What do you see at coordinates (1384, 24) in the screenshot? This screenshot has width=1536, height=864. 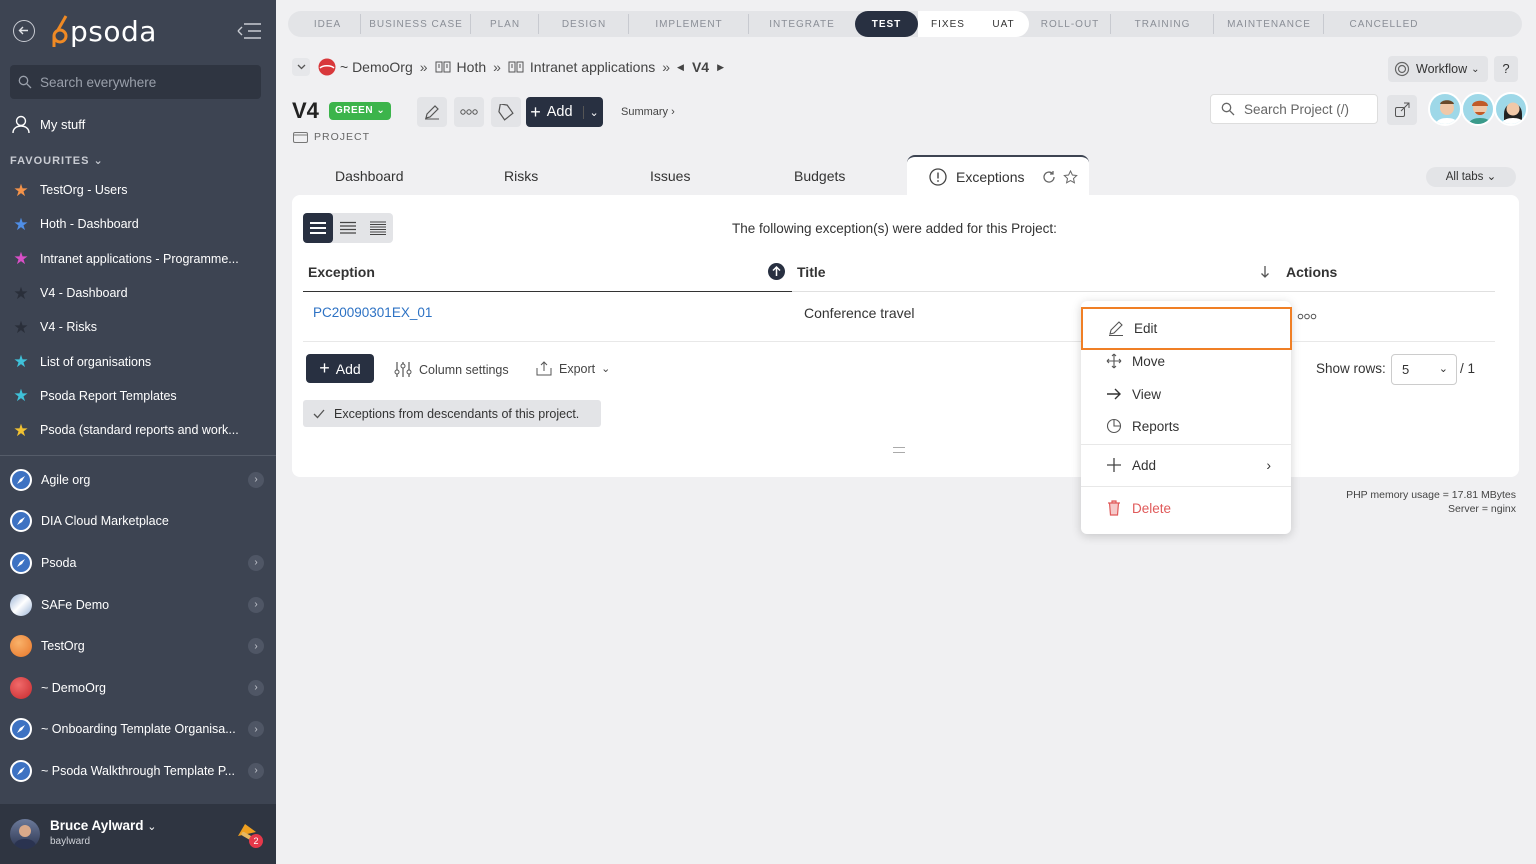 I see `stage-cancelled: CANCELLED` at bounding box center [1384, 24].